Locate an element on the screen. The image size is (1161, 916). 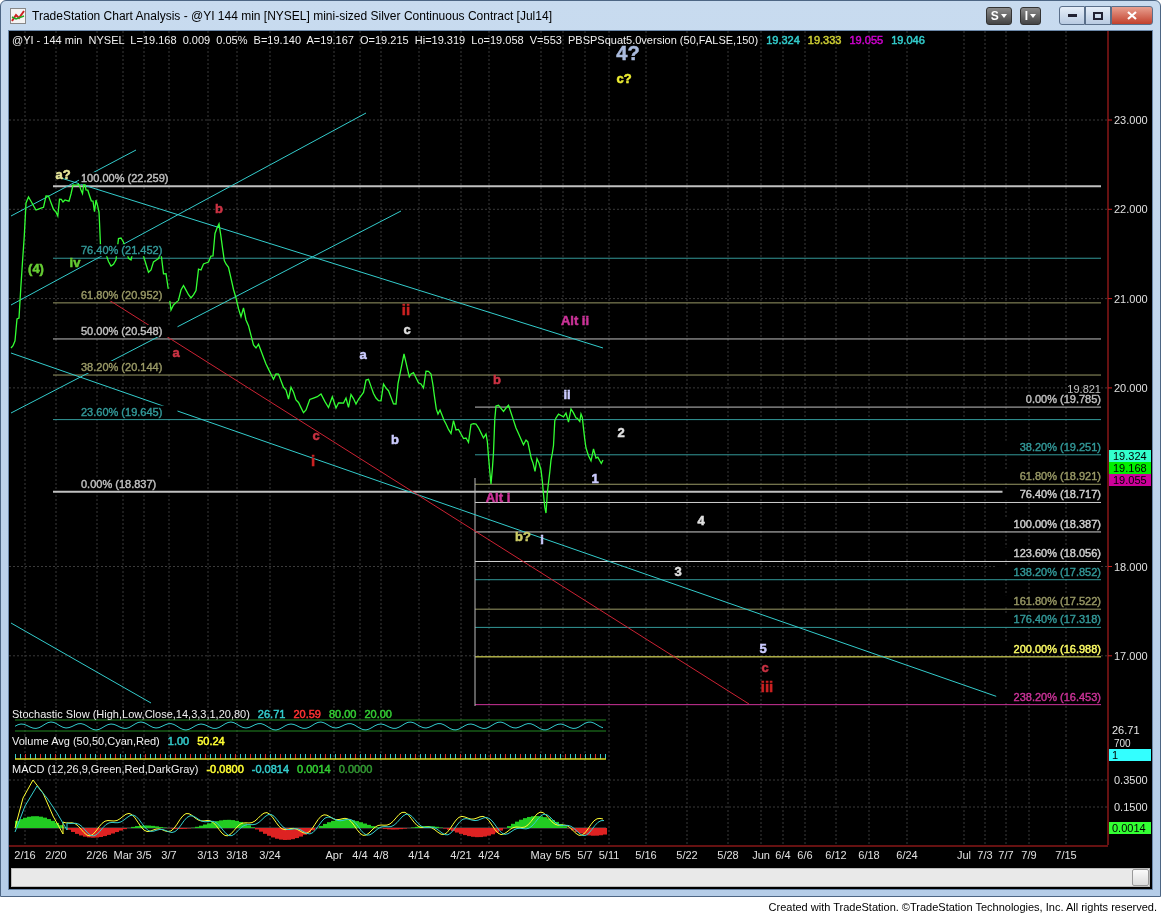
axis-marker: 1 is located at coordinates (1130, 755).